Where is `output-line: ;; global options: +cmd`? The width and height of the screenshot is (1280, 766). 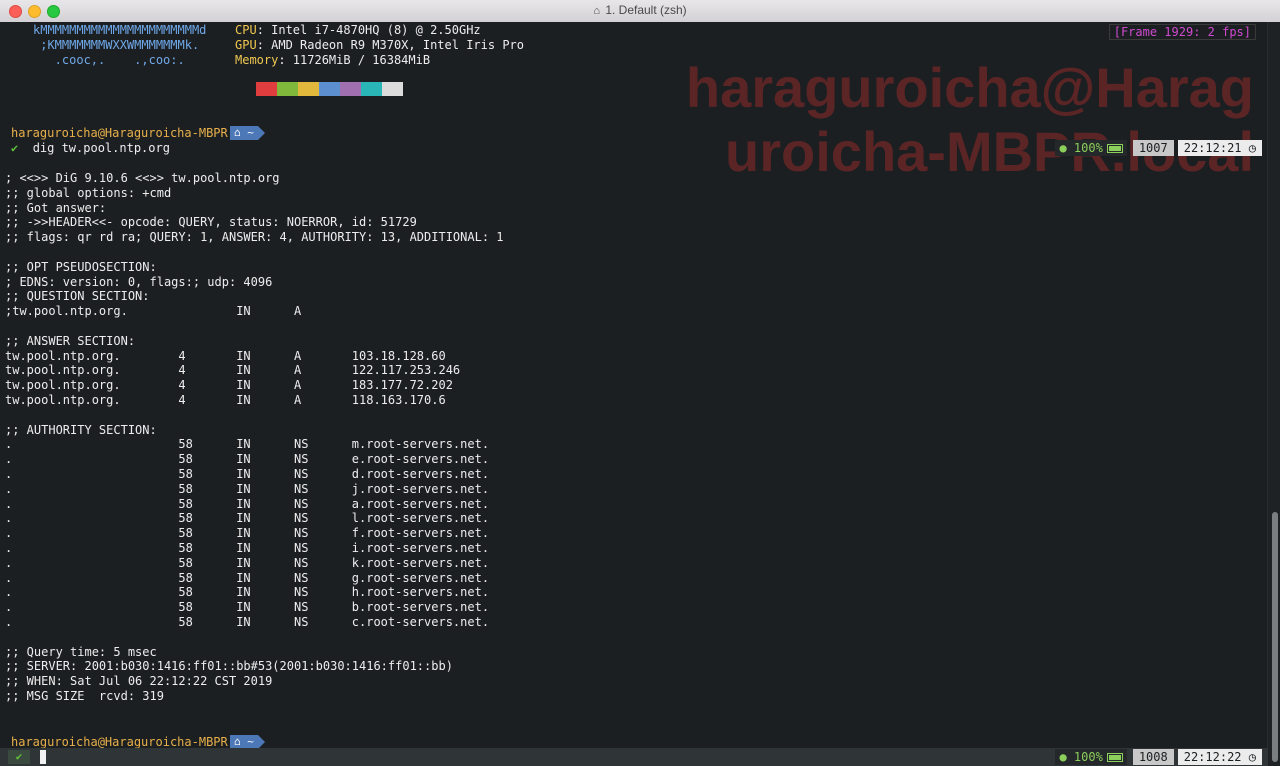 output-line: ;; global options: +cmd is located at coordinates (88, 192).